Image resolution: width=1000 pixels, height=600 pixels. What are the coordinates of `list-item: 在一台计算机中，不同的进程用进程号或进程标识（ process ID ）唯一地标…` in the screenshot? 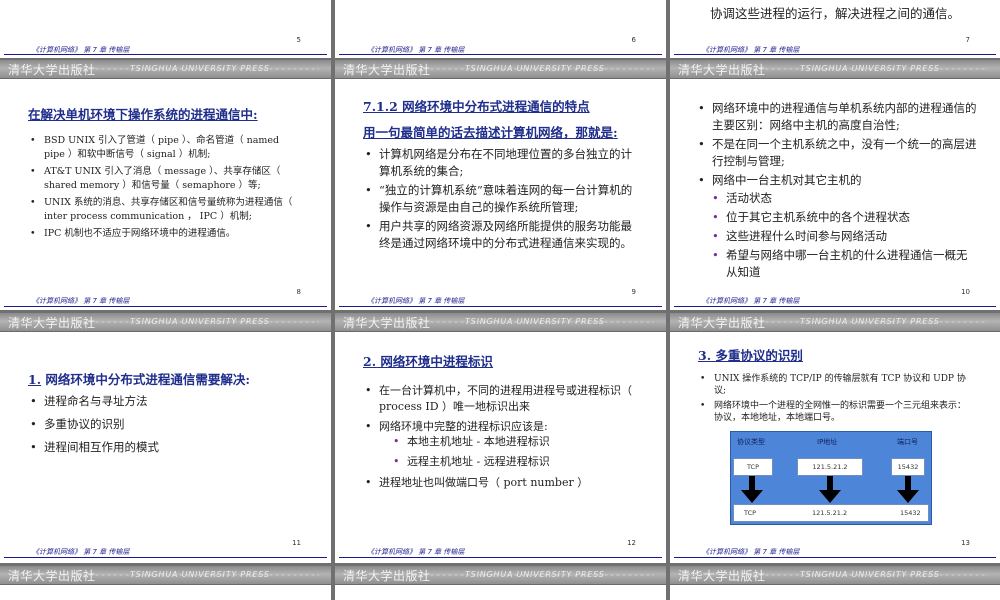 It's located at (502, 399).